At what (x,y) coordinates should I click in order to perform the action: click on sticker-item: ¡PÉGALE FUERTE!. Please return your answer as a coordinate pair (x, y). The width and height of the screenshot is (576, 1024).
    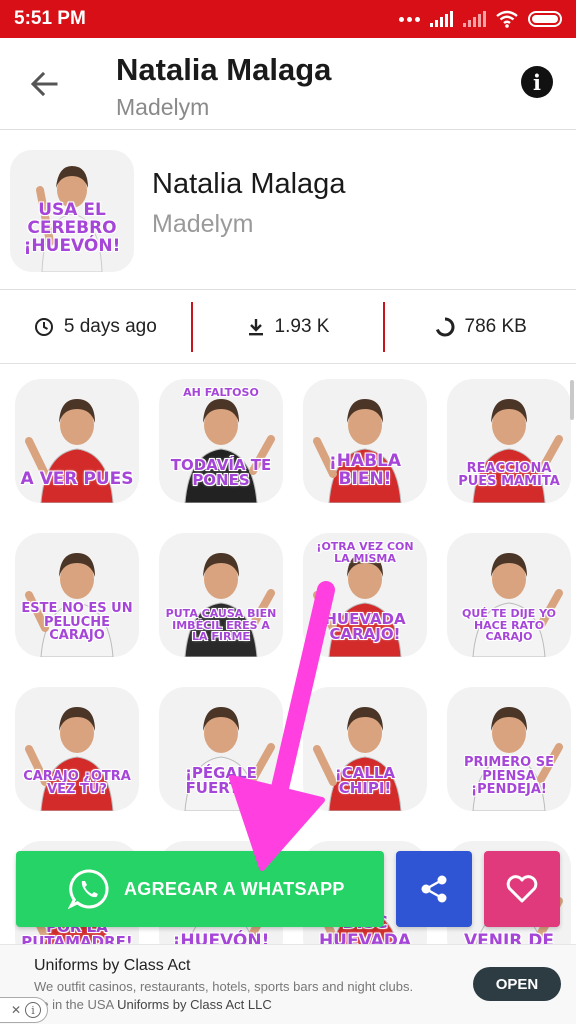
    Looking at the image, I should click on (221, 749).